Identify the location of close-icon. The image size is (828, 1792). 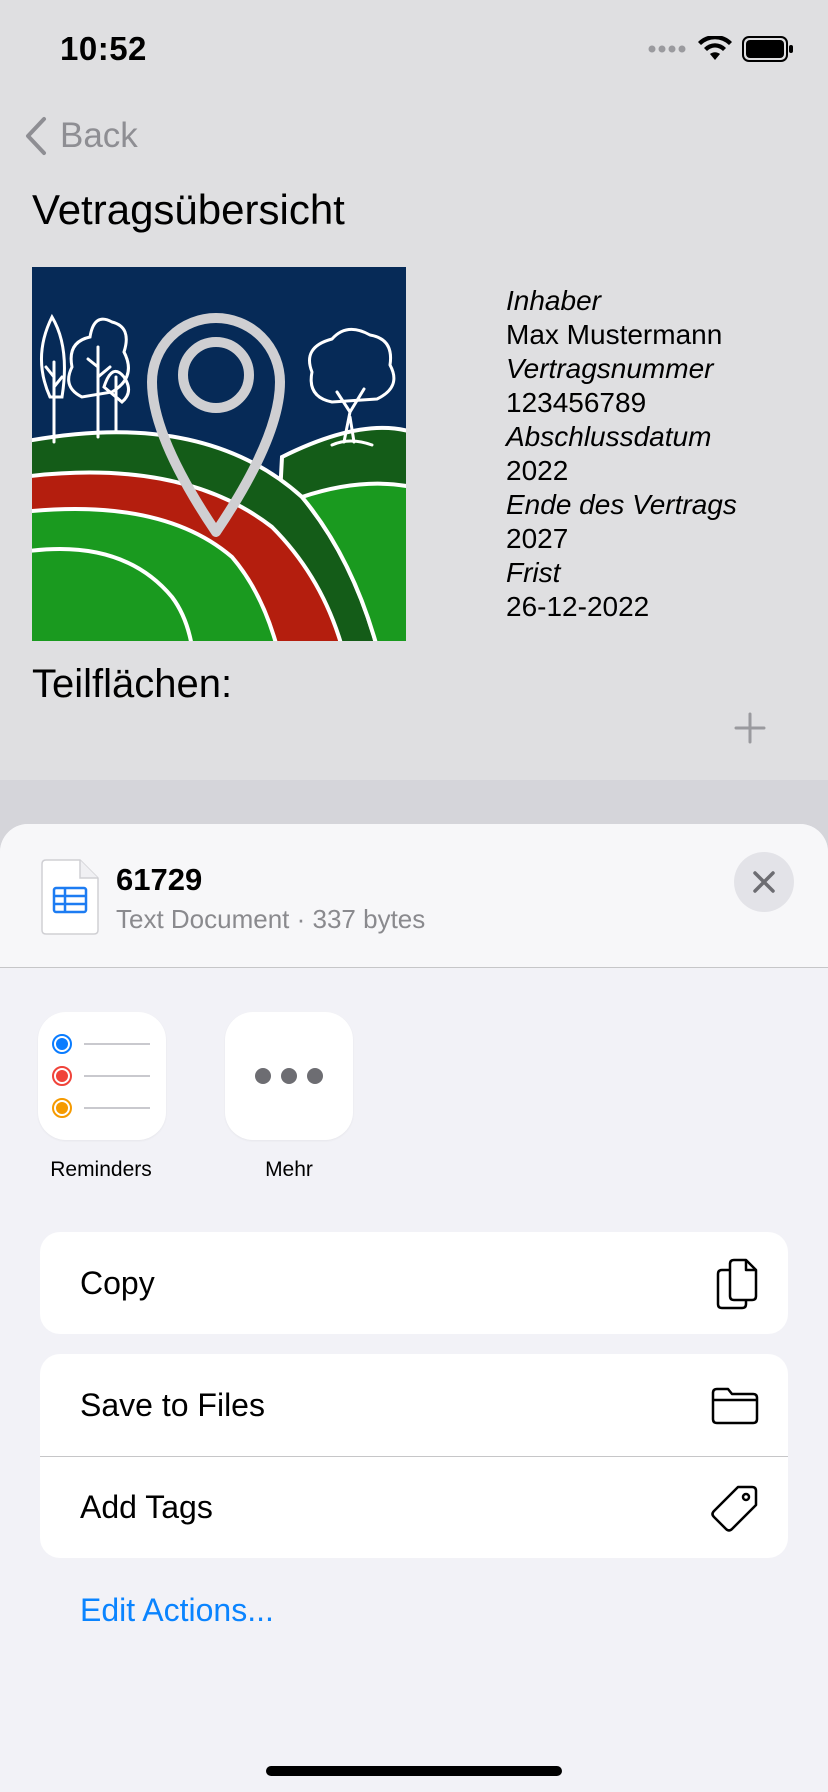
(764, 882).